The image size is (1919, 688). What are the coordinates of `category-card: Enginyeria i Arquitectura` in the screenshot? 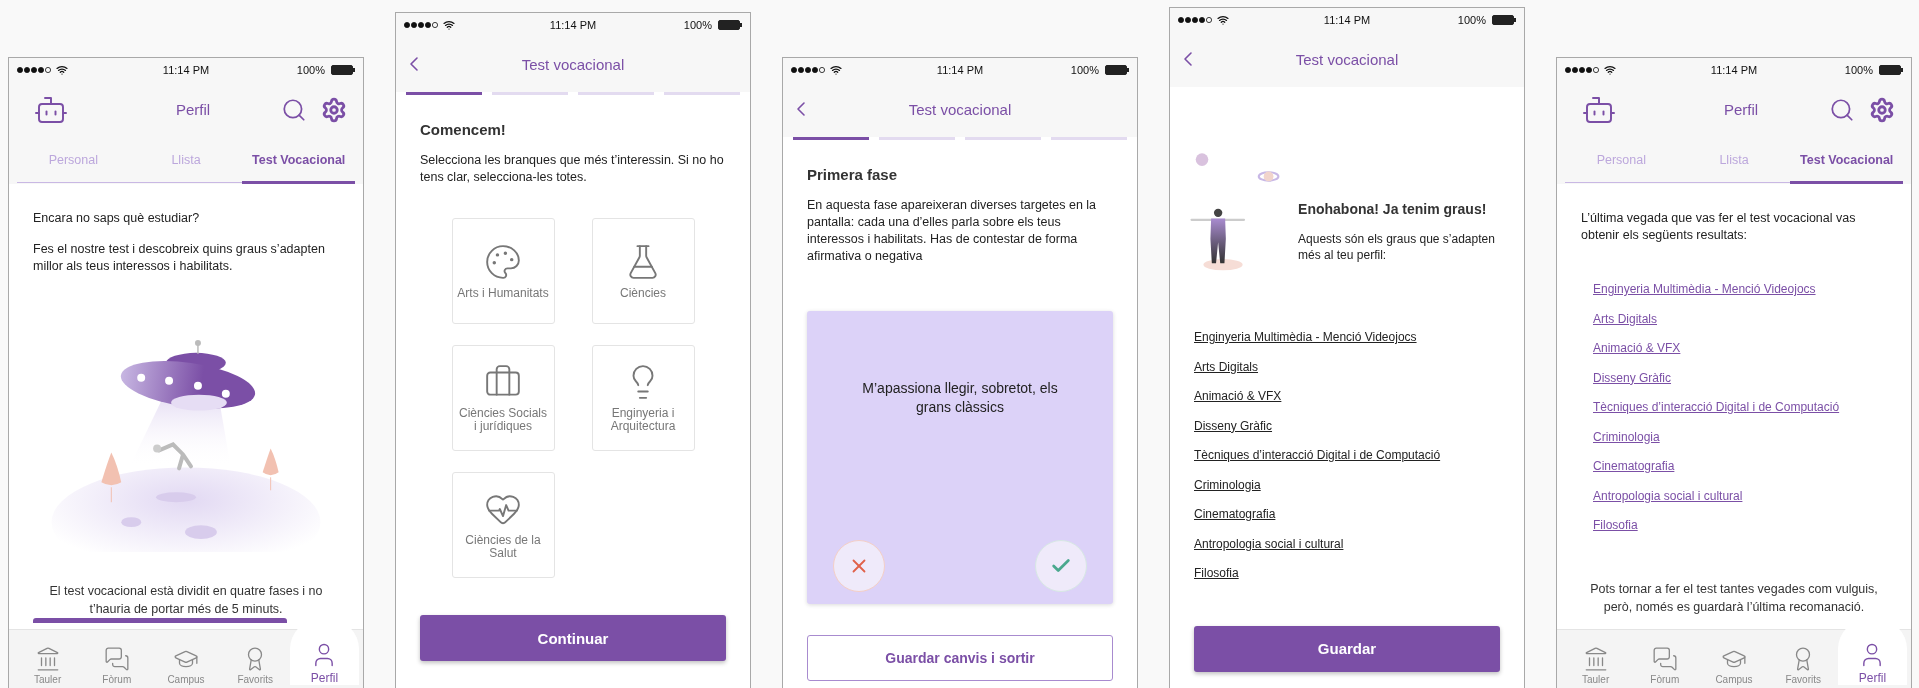 It's located at (643, 398).